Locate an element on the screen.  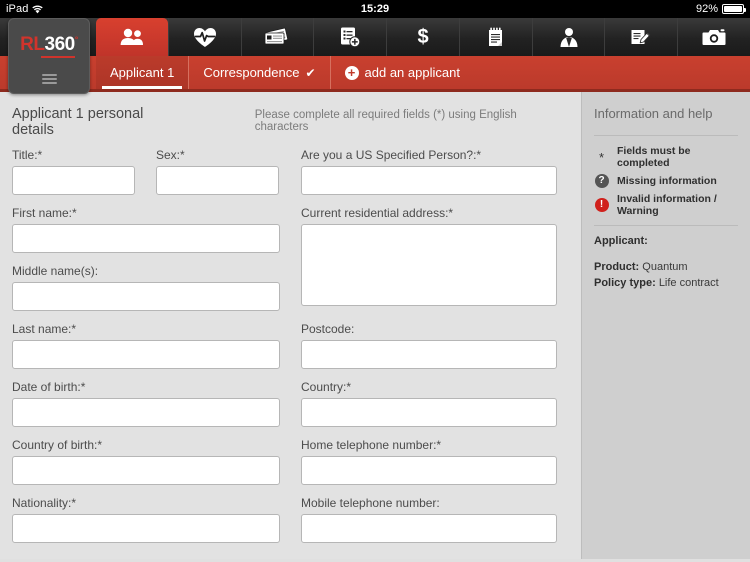
field-sex: Sex:* is located at coordinates (217, 171).